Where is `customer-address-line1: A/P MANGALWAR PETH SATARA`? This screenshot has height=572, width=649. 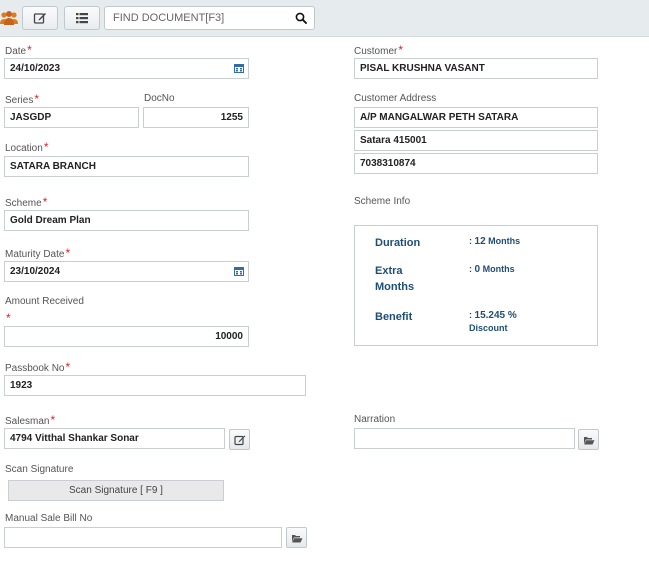 customer-address-line1: A/P MANGALWAR PETH SATARA is located at coordinates (476, 117).